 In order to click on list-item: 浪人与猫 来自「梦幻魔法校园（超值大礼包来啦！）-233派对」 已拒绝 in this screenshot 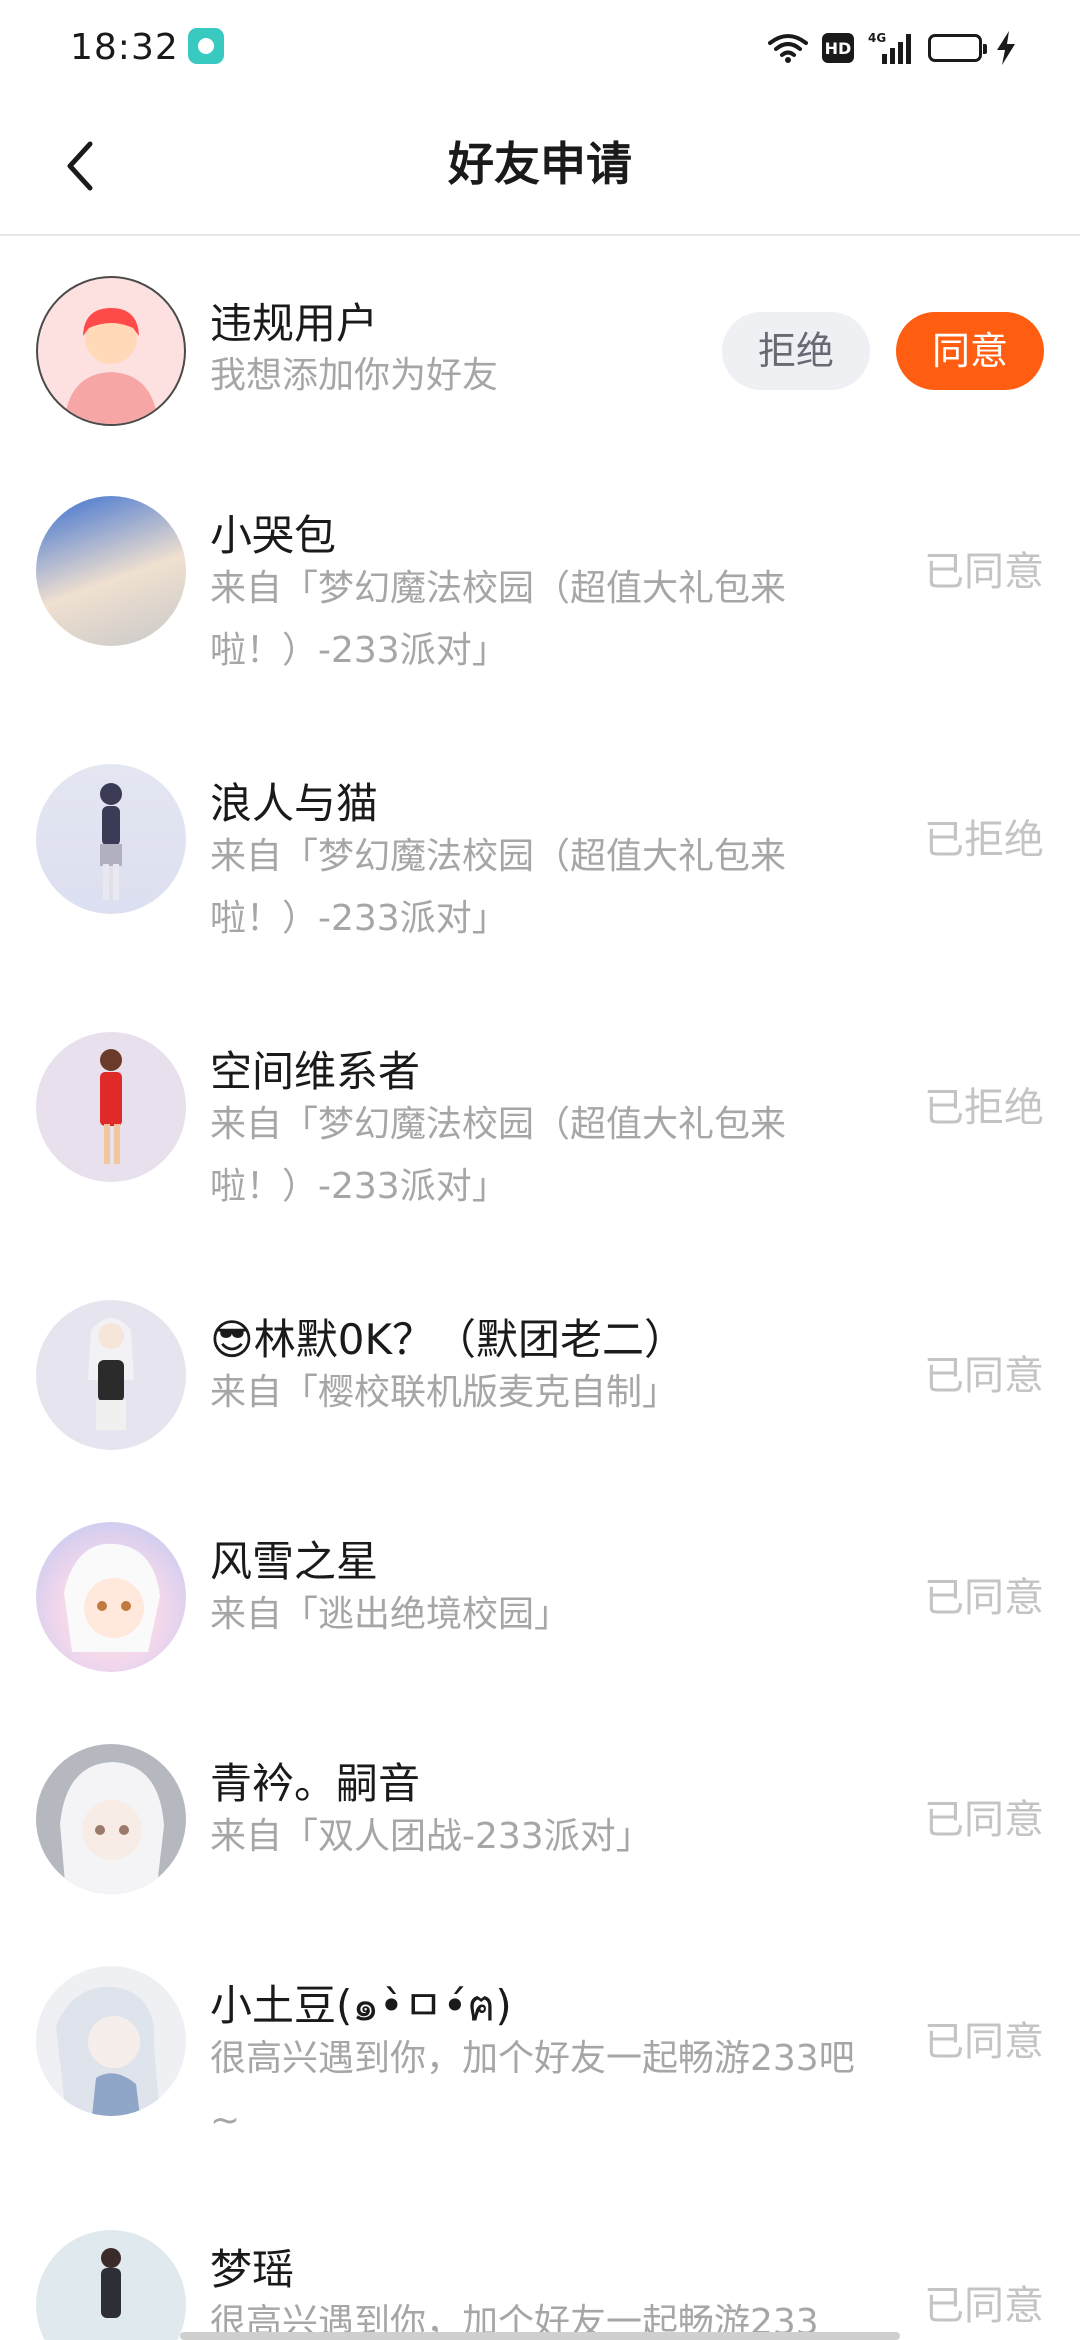, I will do `click(540, 884)`.